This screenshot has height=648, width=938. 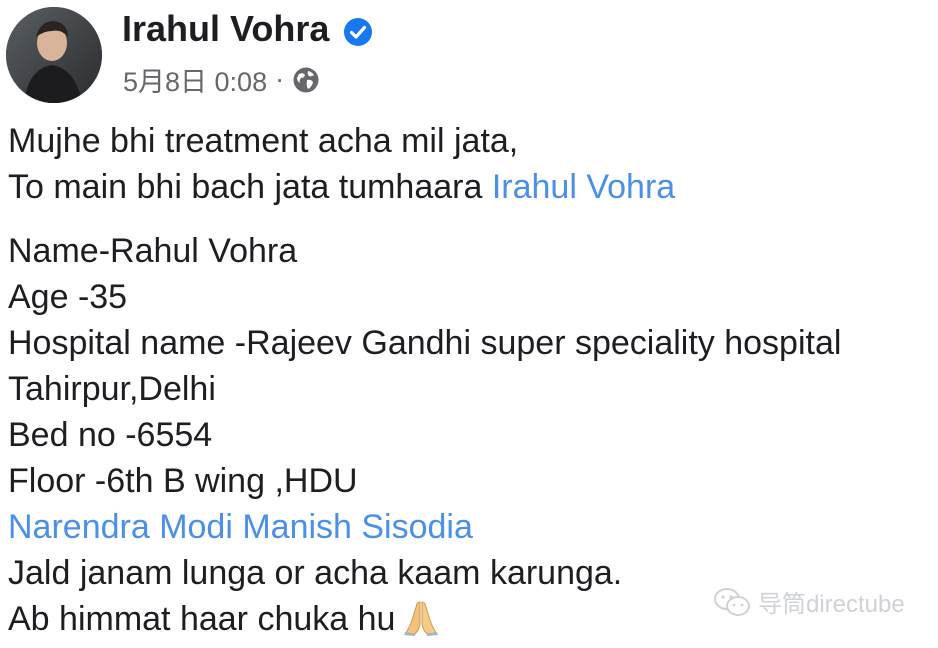 I want to click on author-row: Irahul Vohra, so click(x=247, y=29).